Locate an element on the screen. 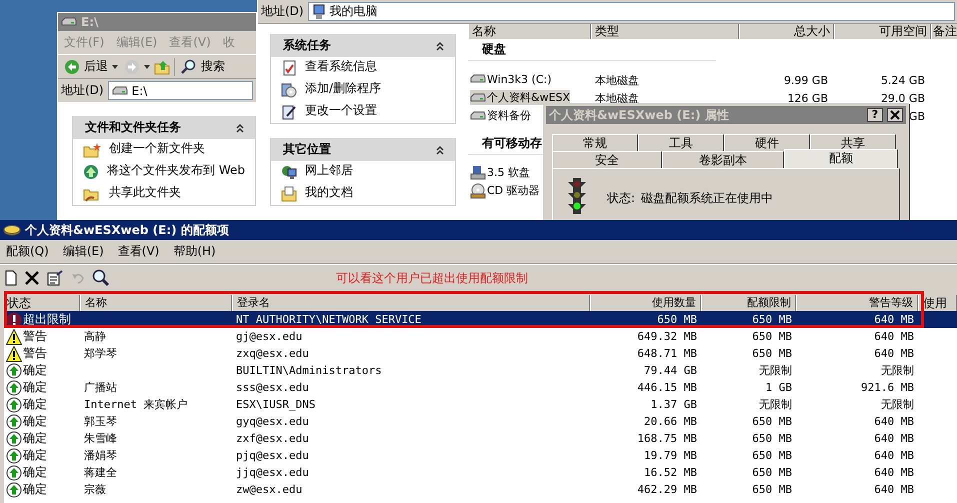  table-cell-text: ESX\IUSR_DNS is located at coordinates (275, 404).